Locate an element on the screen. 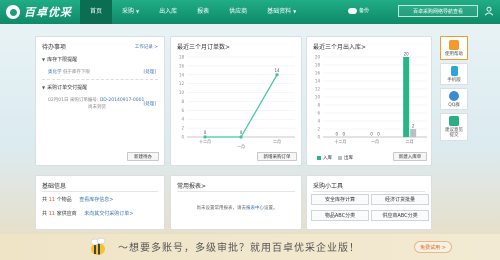  suppliers-count-row: 共 11 家供应商 未向其交付采购订单> is located at coordinates (87, 213).